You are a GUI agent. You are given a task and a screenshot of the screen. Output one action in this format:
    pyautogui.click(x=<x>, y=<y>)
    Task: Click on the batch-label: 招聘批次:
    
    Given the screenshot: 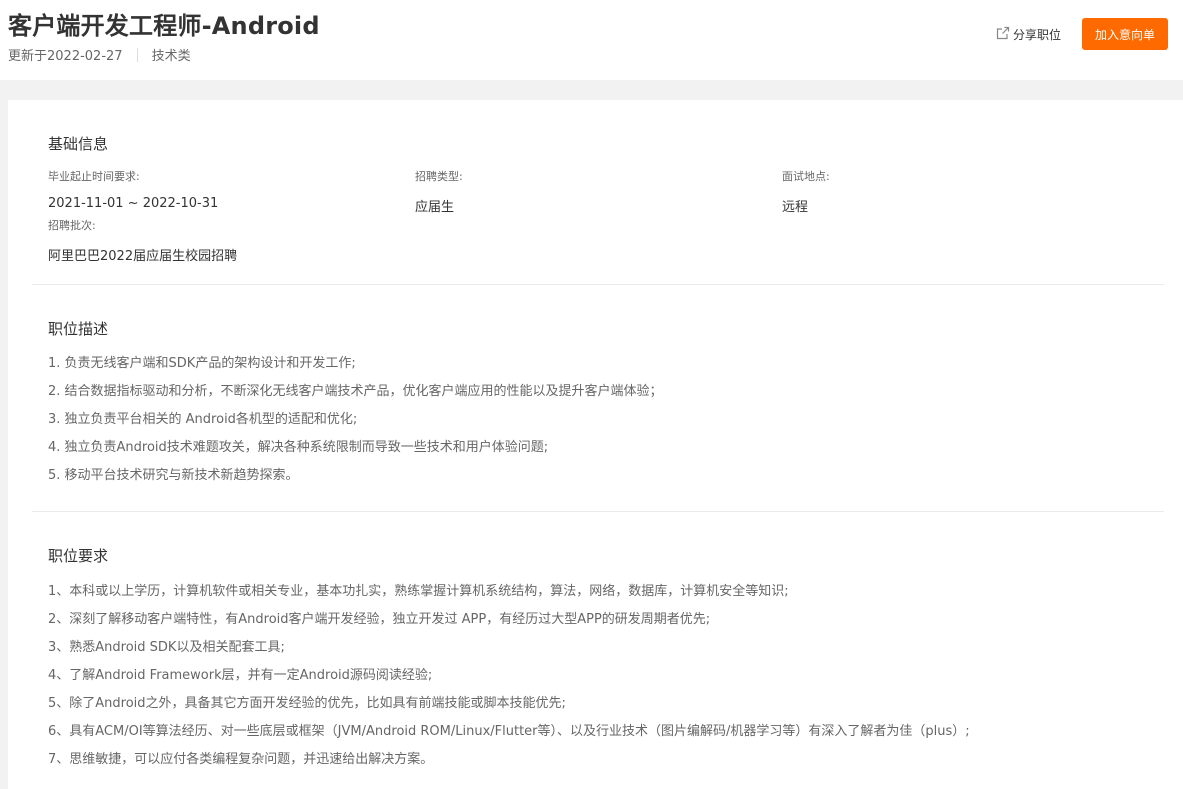 What is the action you would take?
    pyautogui.click(x=72, y=225)
    